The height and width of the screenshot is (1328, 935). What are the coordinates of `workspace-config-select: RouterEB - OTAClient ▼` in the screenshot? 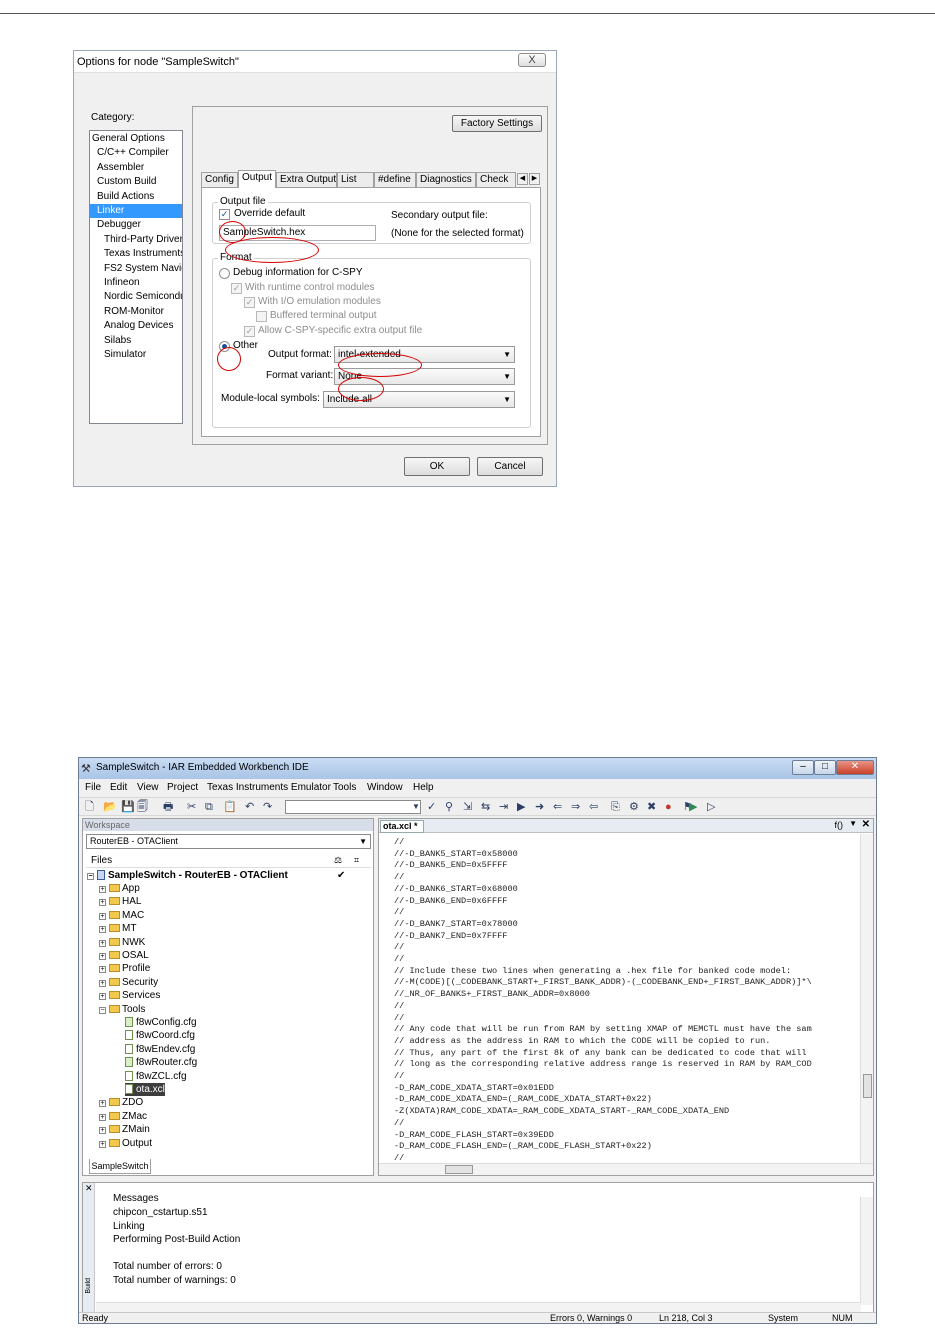 It's located at (228, 841).